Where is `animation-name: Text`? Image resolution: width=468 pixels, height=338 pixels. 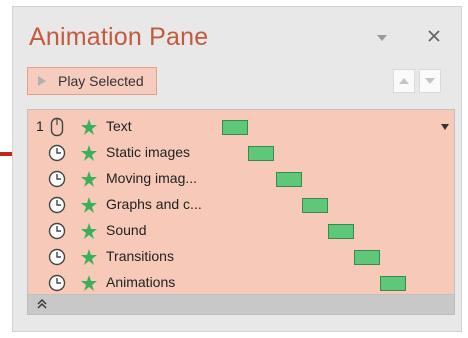 animation-name: Text is located at coordinates (119, 126).